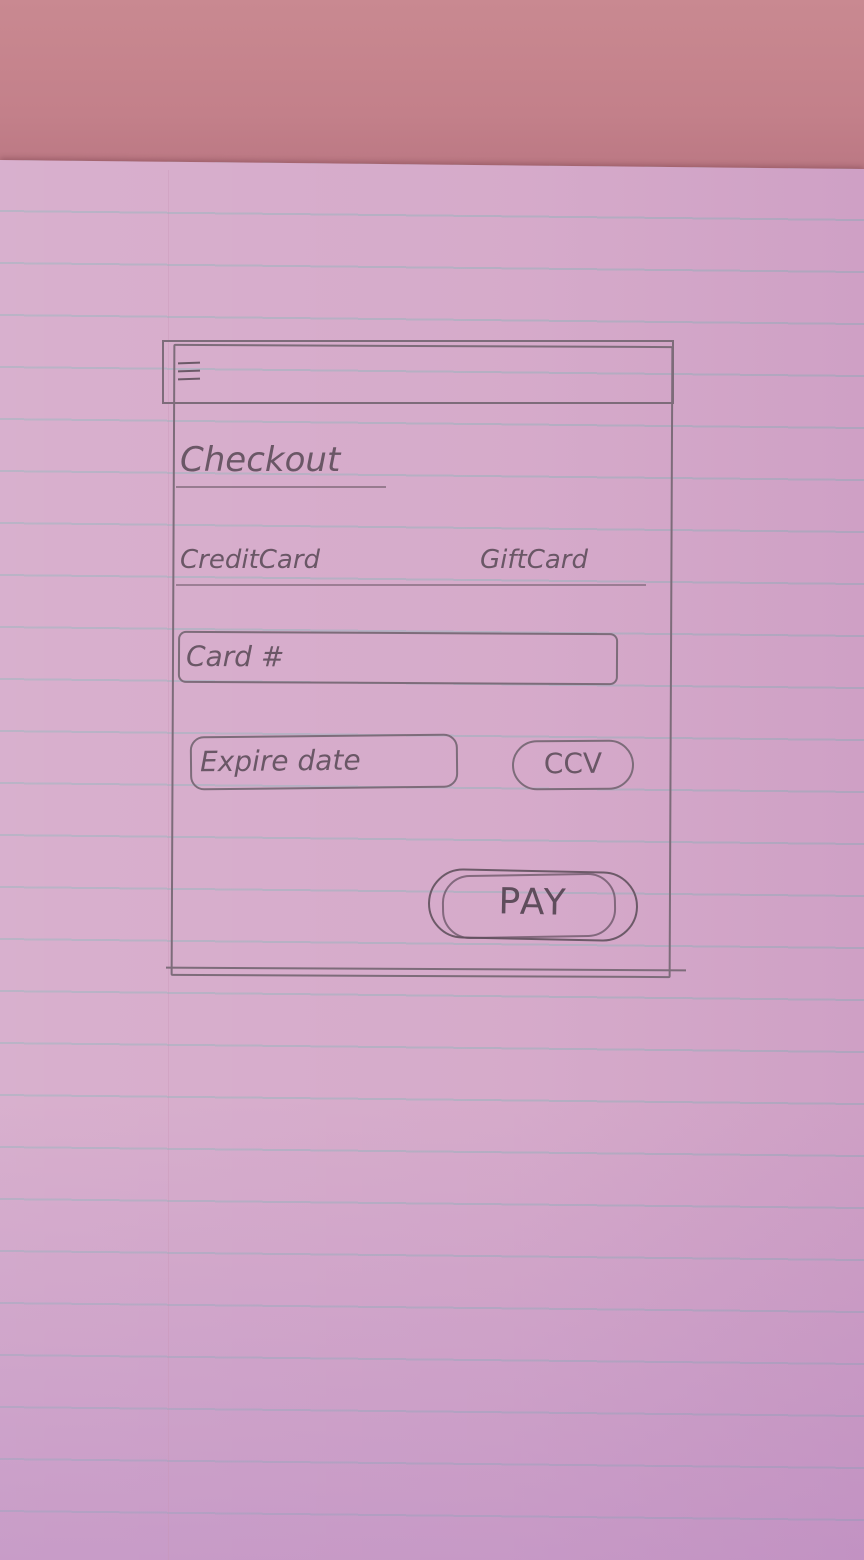 The width and height of the screenshot is (864, 1560). Describe the element at coordinates (573, 765) in the screenshot. I see `ccv-input: CCV` at that location.